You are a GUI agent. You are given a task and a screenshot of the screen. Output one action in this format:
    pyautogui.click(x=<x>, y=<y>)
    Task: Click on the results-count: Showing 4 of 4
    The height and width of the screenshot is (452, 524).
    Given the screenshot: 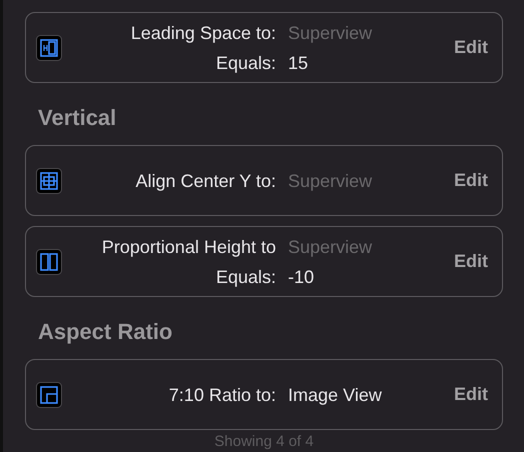 What is the action you would take?
    pyautogui.click(x=264, y=441)
    